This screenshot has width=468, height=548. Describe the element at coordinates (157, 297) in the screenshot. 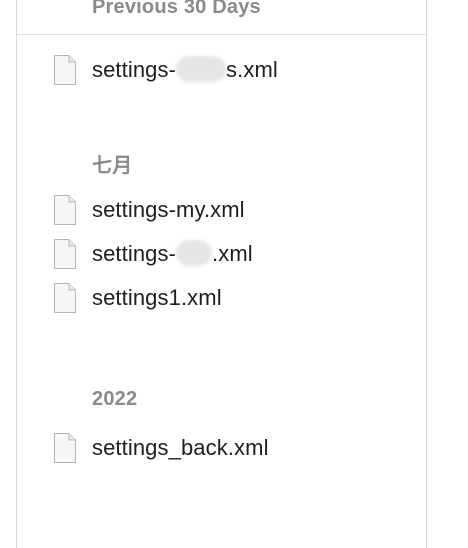

I see `file-name: settings1.xml` at that location.